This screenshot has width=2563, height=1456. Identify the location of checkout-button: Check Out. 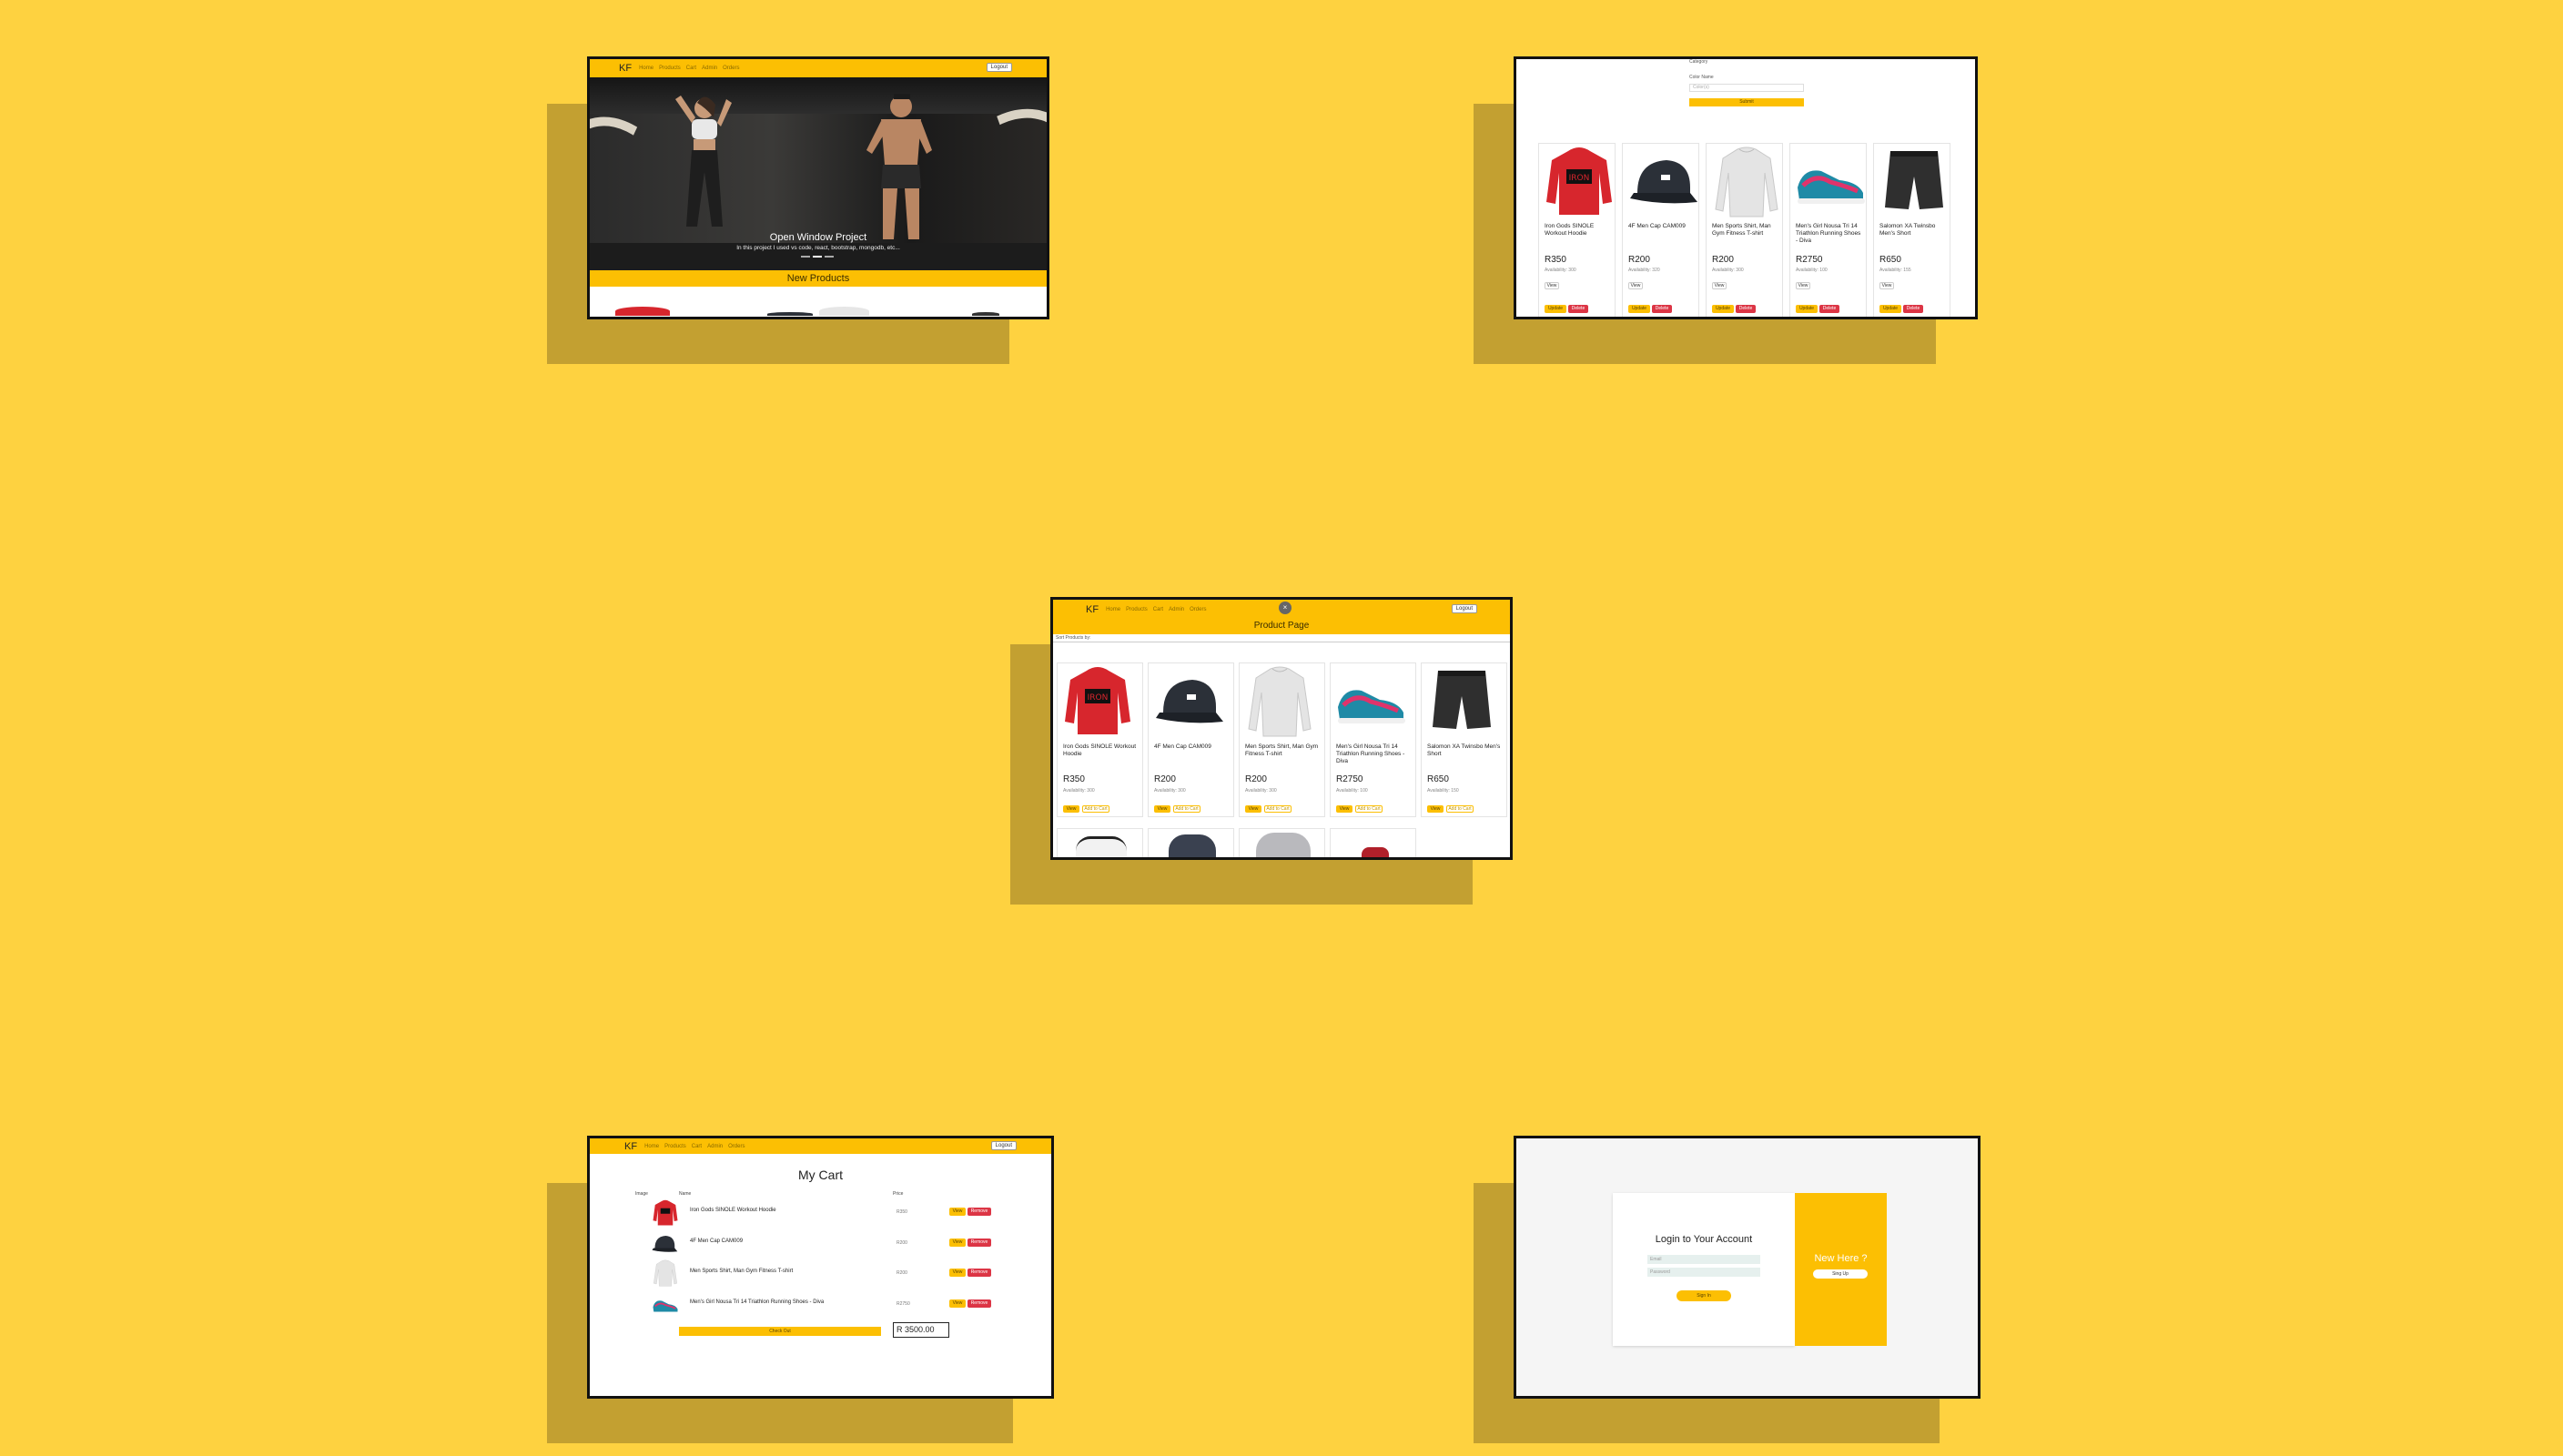
(780, 1331).